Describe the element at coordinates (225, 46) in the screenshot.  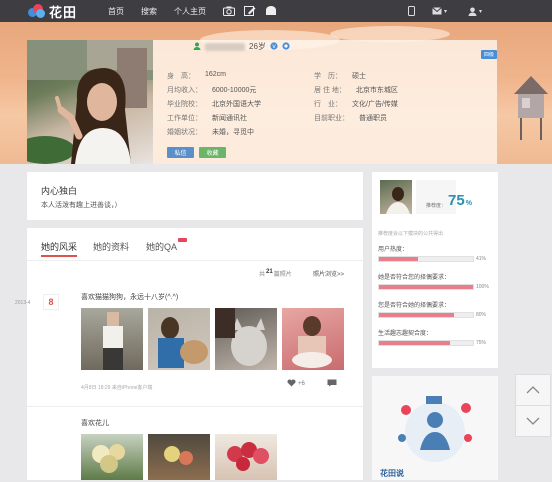
I see `nickname-blurred` at that location.